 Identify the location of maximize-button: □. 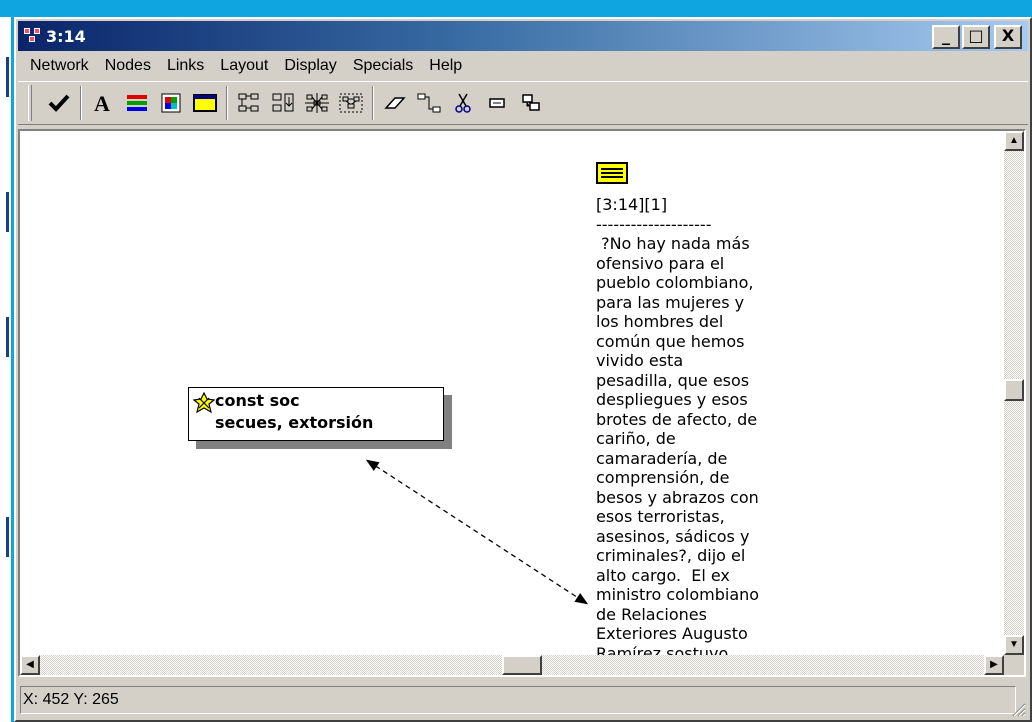
(976, 37).